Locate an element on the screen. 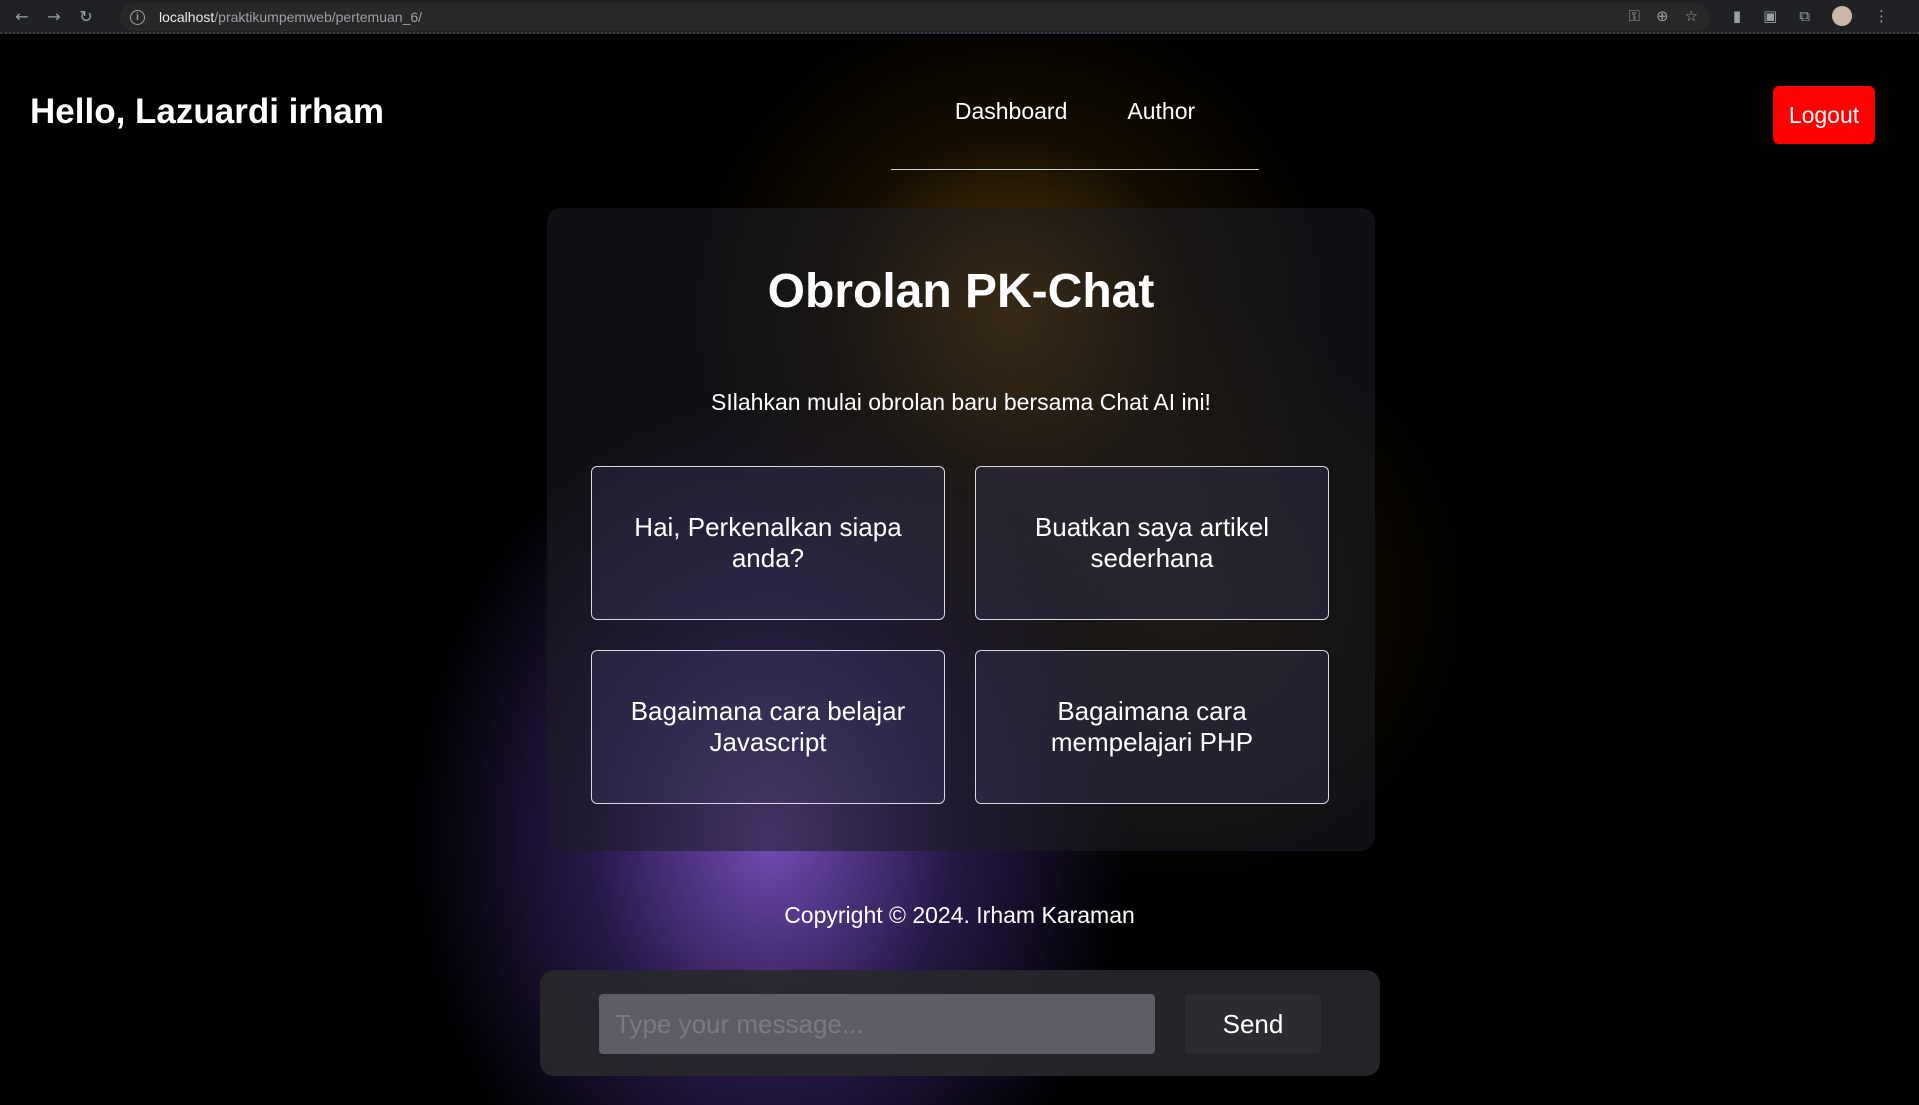 This screenshot has width=1919, height=1105. message-input is located at coordinates (877, 1024).